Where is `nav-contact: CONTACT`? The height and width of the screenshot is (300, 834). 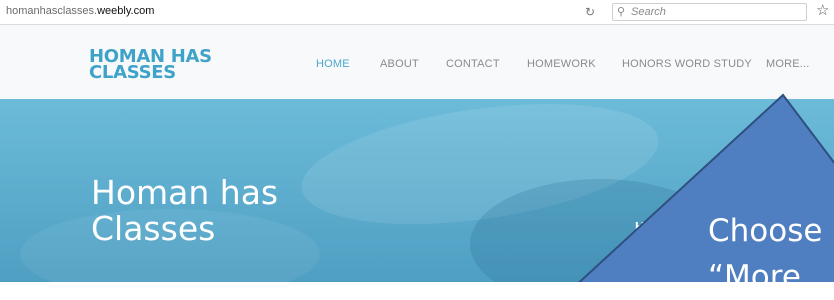 nav-contact: CONTACT is located at coordinates (473, 64).